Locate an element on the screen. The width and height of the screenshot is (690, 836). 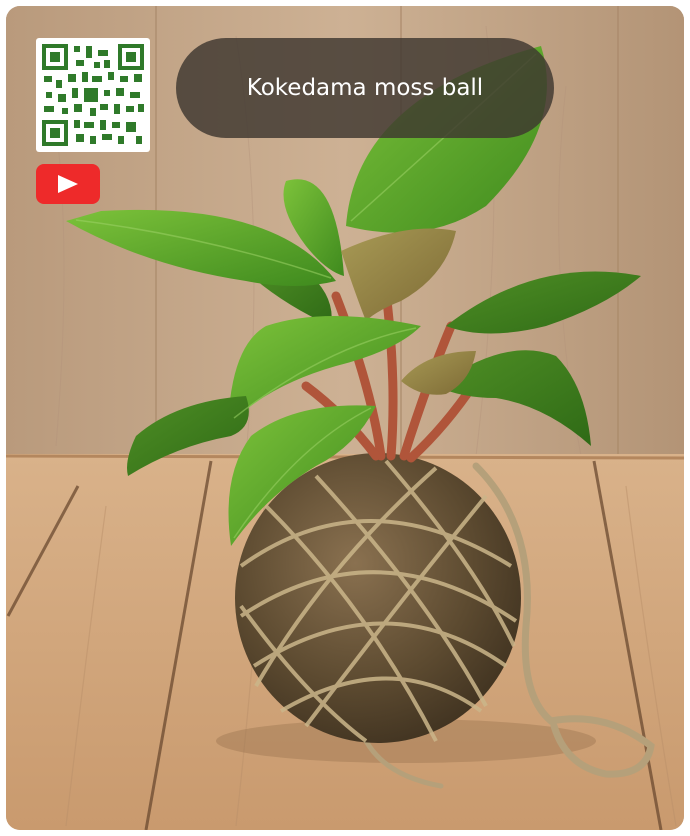
title-overlay: Kokedama moss ball is located at coordinates (365, 88).